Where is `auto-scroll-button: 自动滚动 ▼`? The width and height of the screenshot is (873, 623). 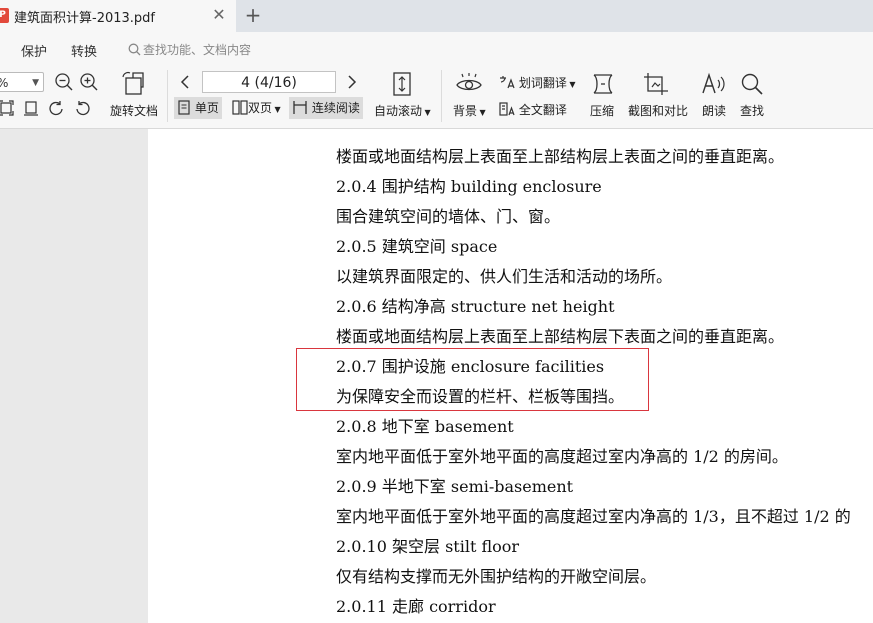 auto-scroll-button: 自动滚动 ▼ is located at coordinates (402, 110).